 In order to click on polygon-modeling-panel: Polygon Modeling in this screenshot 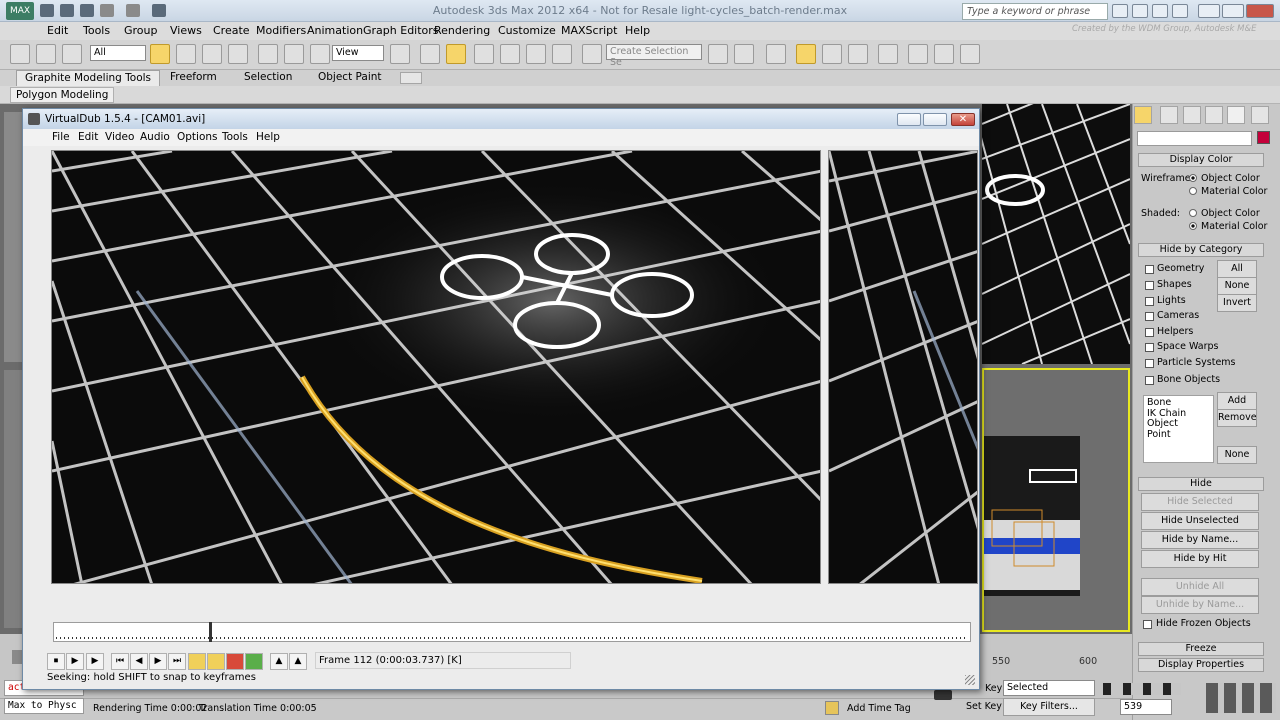, I will do `click(62, 95)`.